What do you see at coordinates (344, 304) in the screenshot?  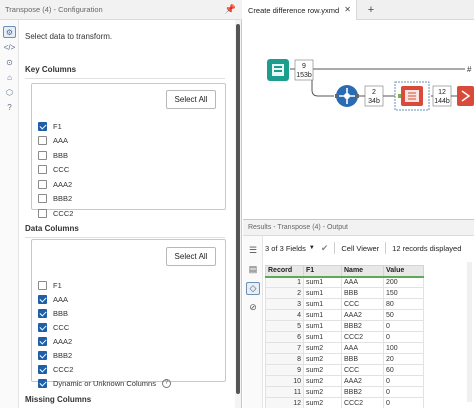 I see `table-row: 3 sum1 CCC 80` at bounding box center [344, 304].